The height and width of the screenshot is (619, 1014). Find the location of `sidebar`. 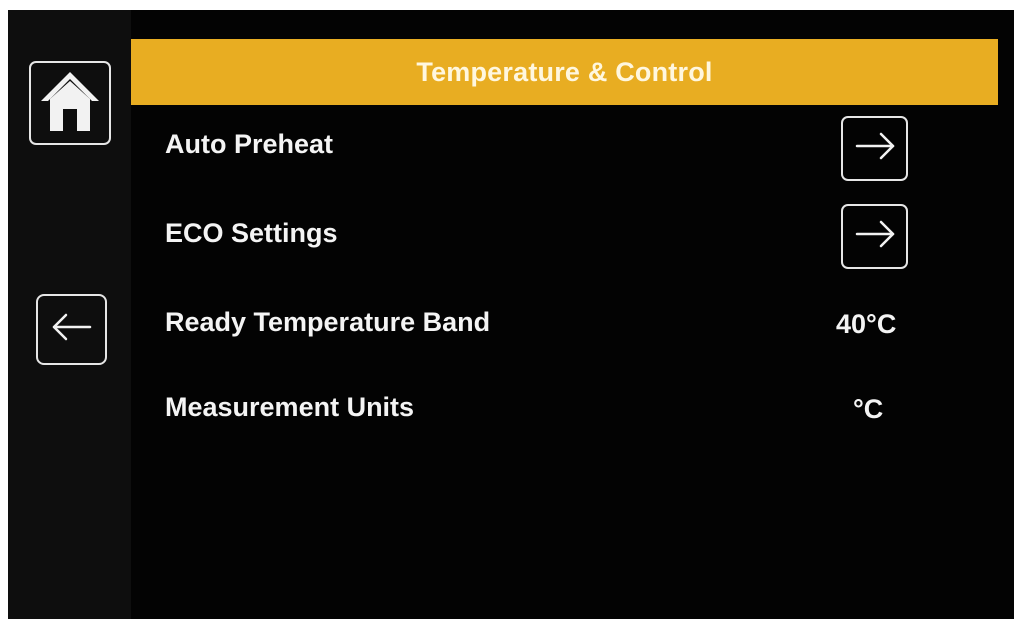

sidebar is located at coordinates (69, 314).